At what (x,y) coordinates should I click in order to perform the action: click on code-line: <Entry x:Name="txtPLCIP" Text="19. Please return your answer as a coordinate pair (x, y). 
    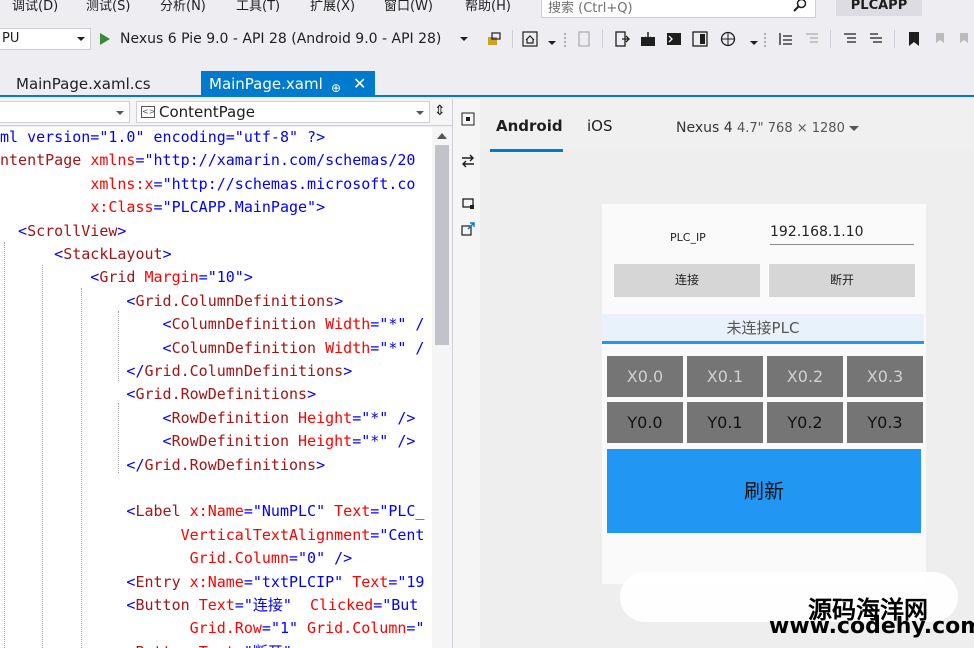
    Looking at the image, I should click on (212, 582).